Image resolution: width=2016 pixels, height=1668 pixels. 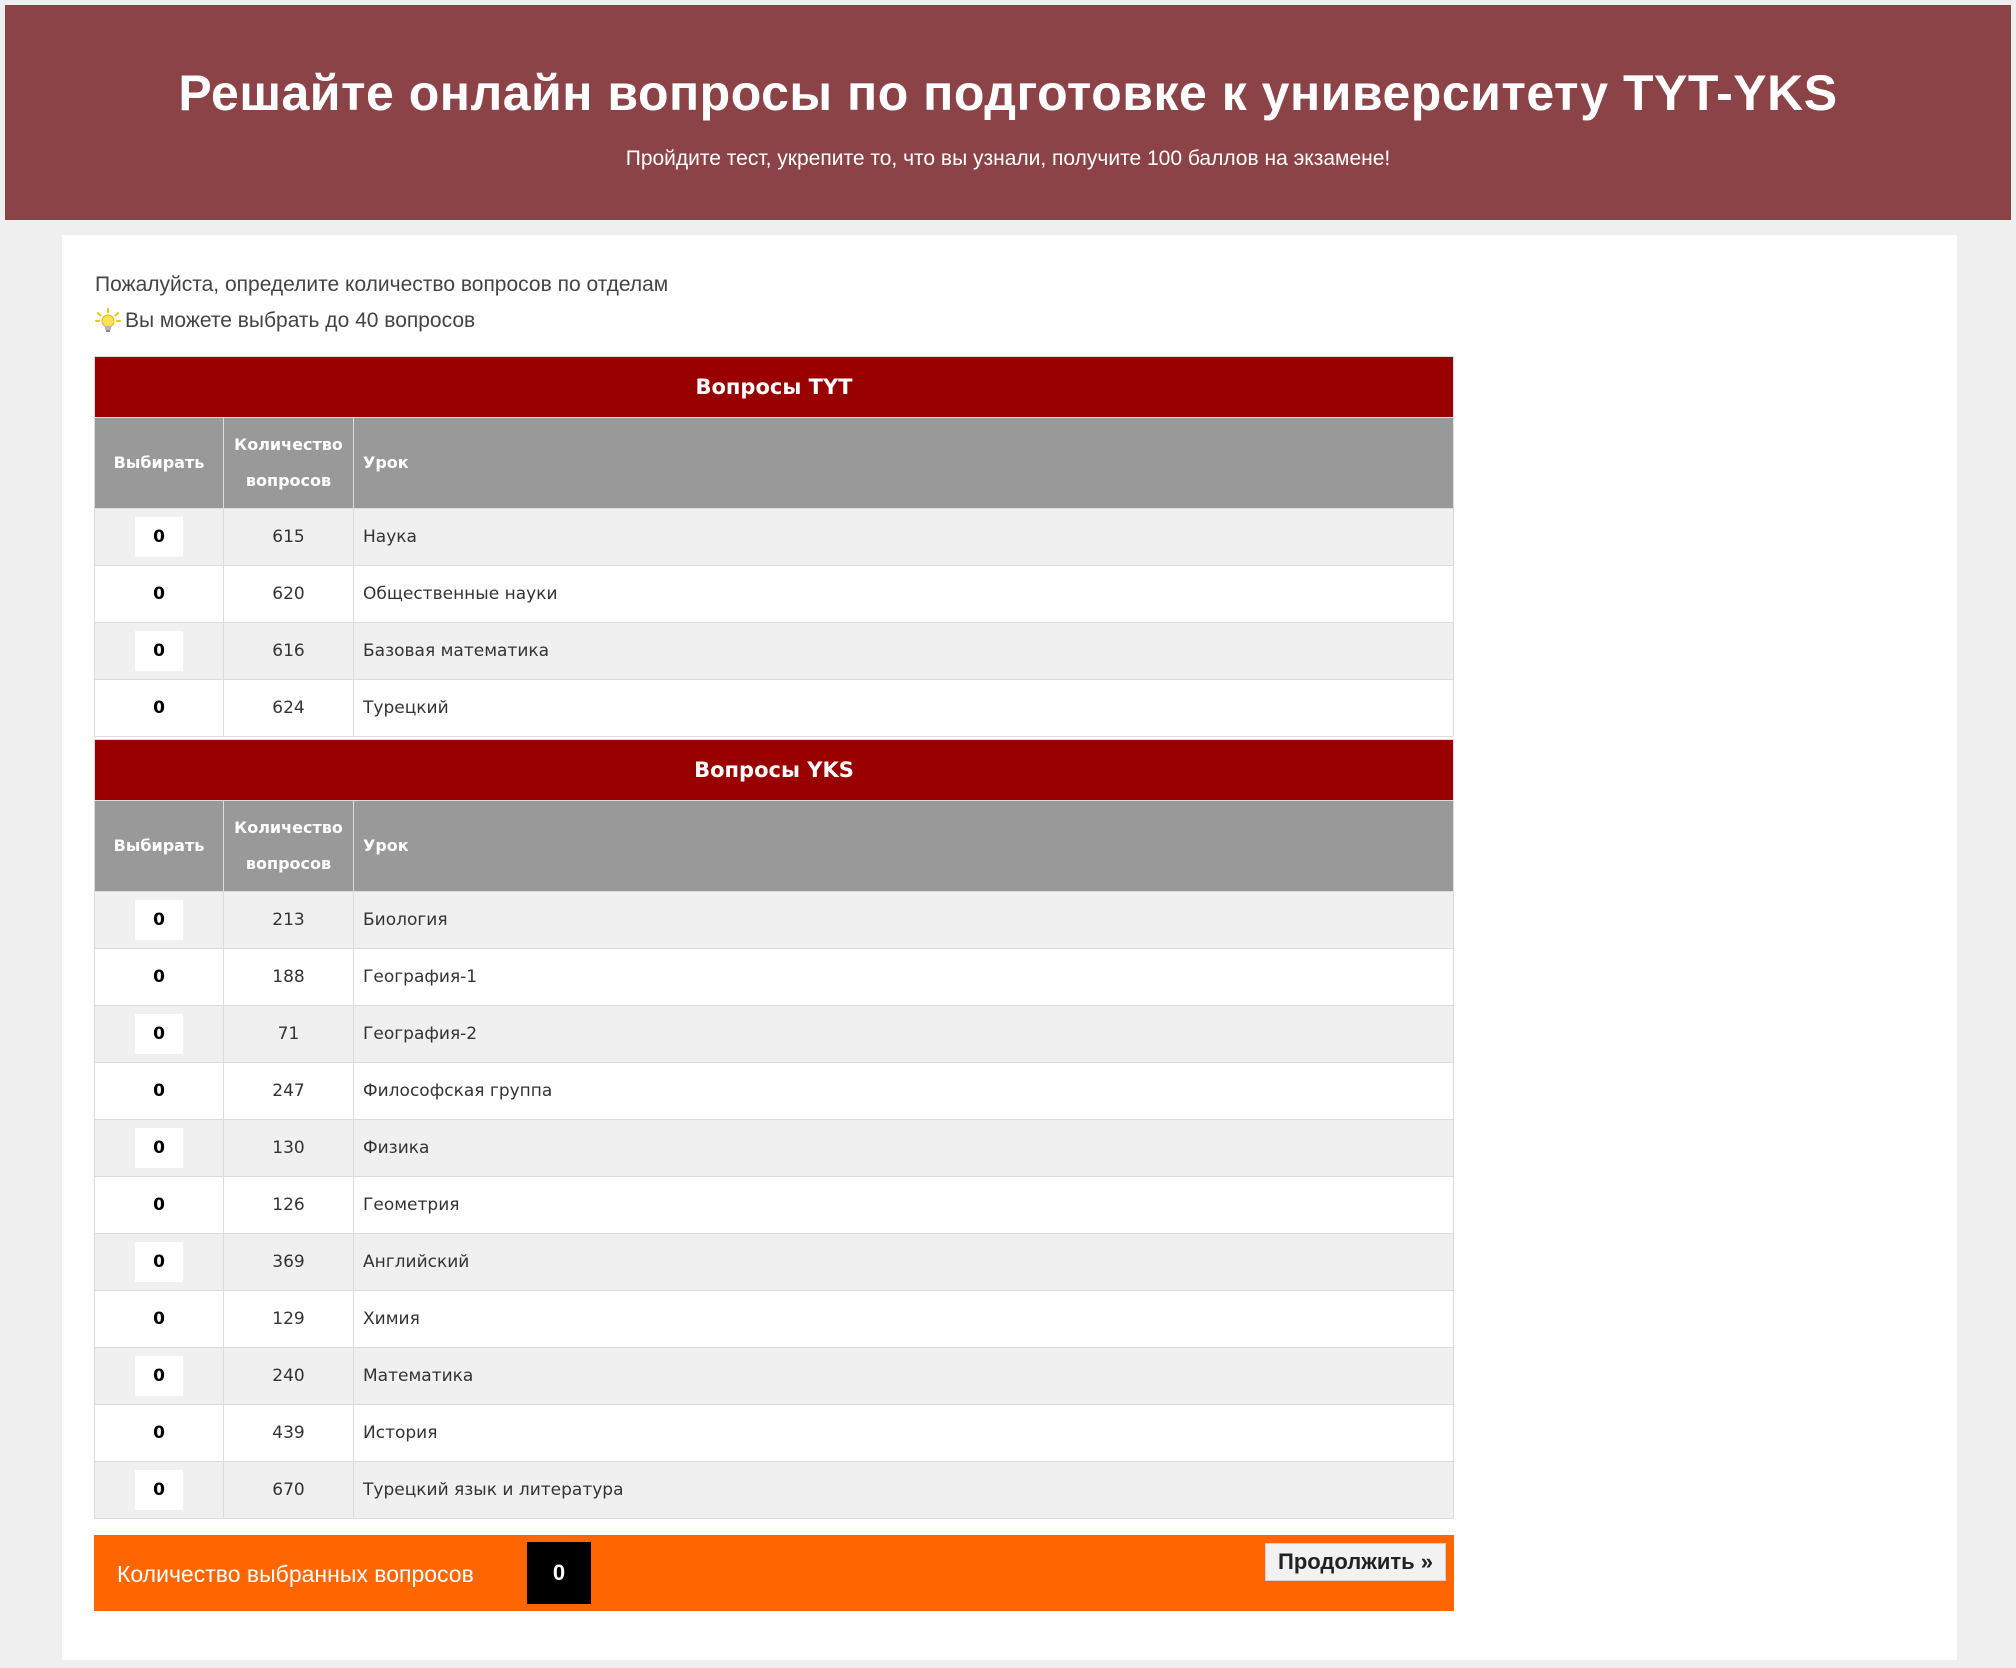 What do you see at coordinates (903, 1433) in the screenshot?
I see `lesson-name: История` at bounding box center [903, 1433].